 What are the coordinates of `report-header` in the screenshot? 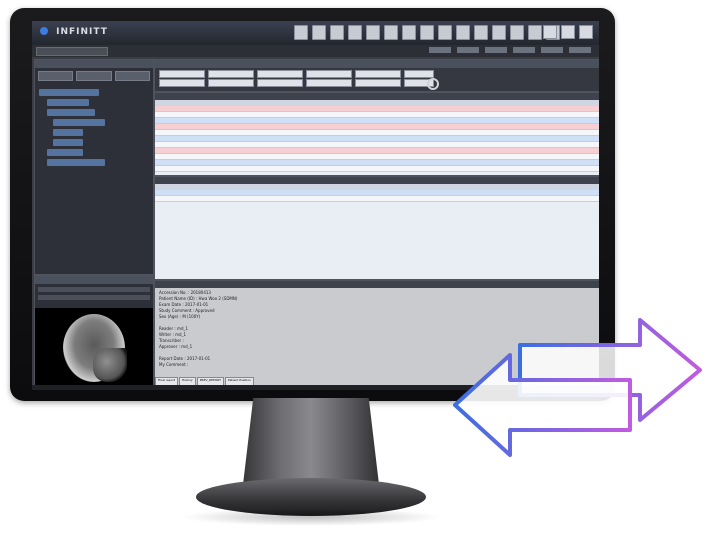 It's located at (377, 284).